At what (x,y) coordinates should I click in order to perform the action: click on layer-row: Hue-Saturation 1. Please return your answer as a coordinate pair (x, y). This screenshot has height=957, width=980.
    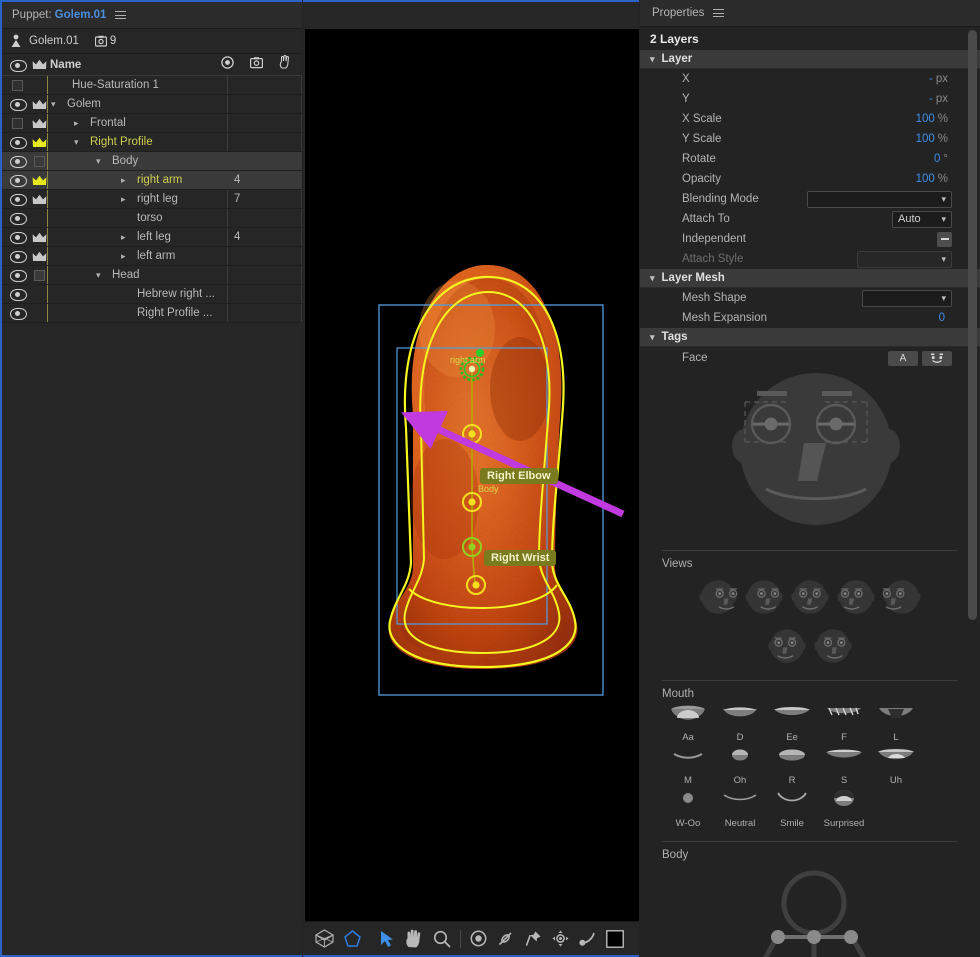
    Looking at the image, I should click on (152, 85).